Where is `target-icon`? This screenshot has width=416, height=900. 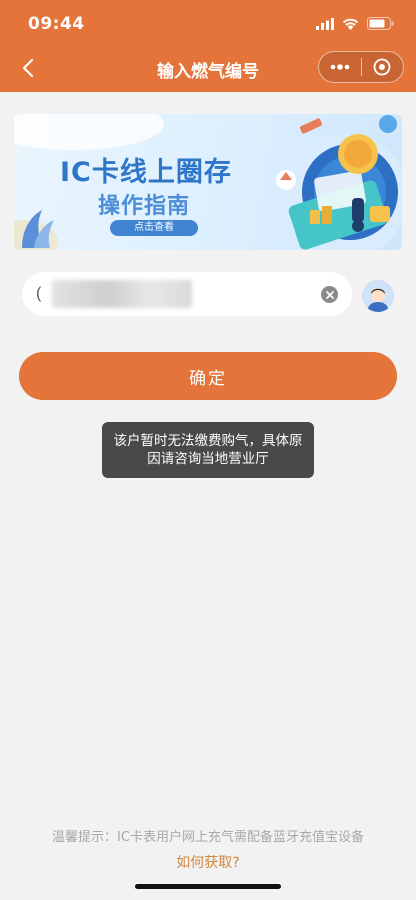 target-icon is located at coordinates (382, 67).